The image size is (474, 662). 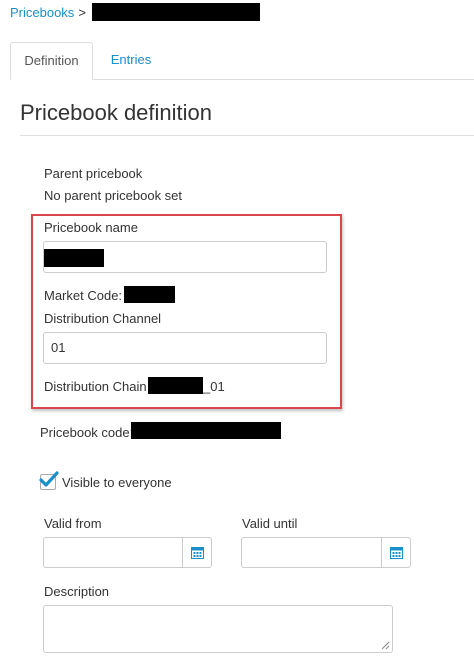 What do you see at coordinates (214, 386) in the screenshot?
I see `distribution-chain-suffix: _01` at bounding box center [214, 386].